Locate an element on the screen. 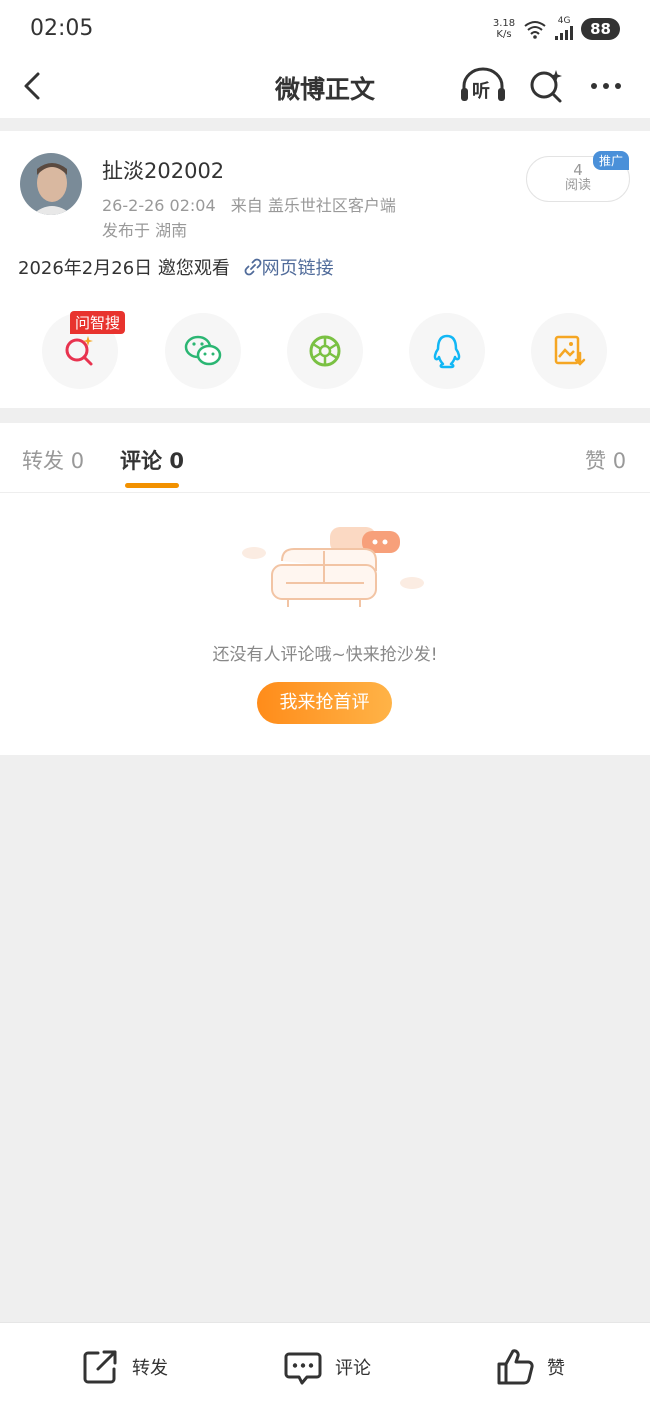 Image resolution: width=650 pixels, height=1408 pixels. share-moments is located at coordinates (325, 351).